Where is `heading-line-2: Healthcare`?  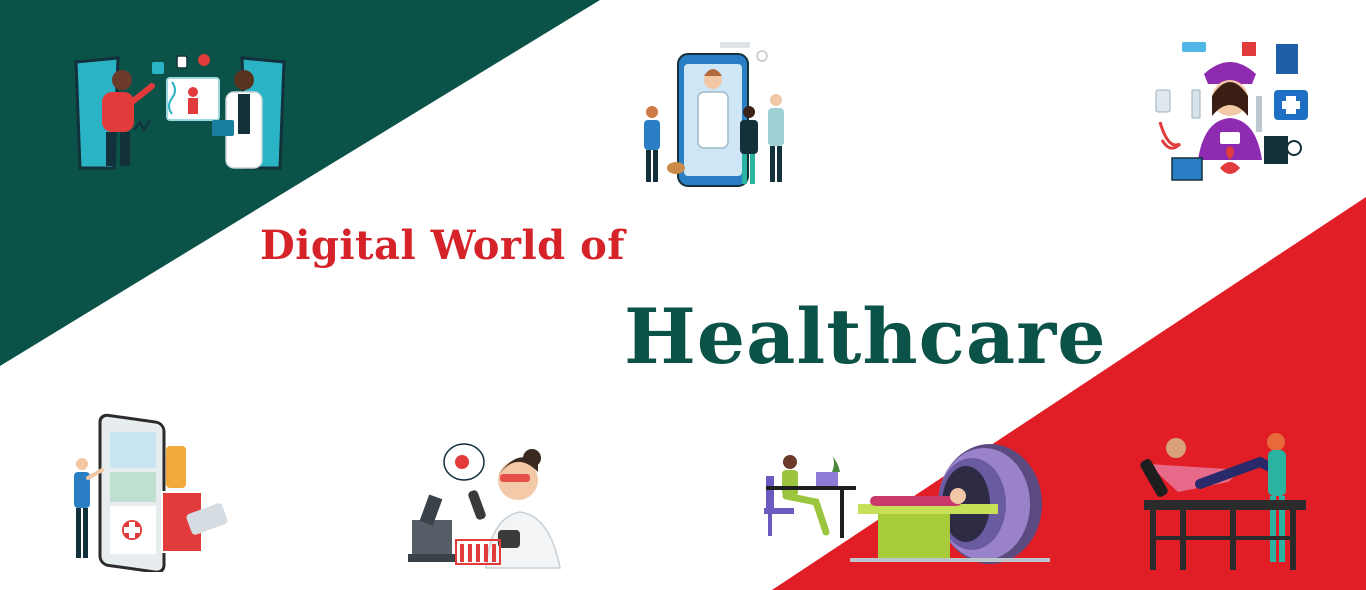
heading-line-2: Healthcare is located at coordinates (865, 336).